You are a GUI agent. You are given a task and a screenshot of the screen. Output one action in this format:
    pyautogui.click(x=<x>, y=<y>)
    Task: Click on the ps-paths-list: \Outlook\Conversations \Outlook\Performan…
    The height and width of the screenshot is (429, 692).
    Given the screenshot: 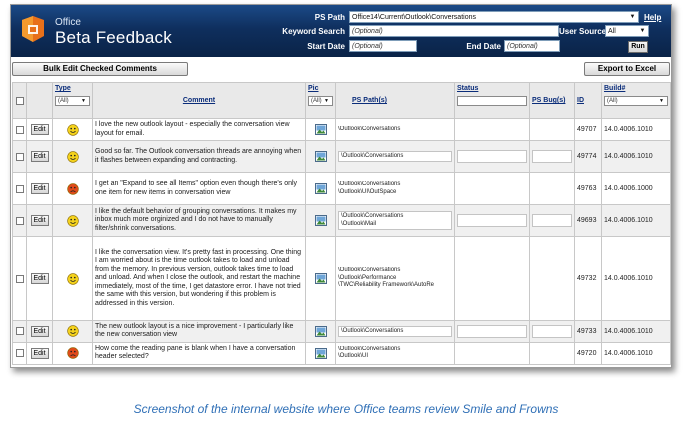 What is the action you would take?
    pyautogui.click(x=395, y=278)
    